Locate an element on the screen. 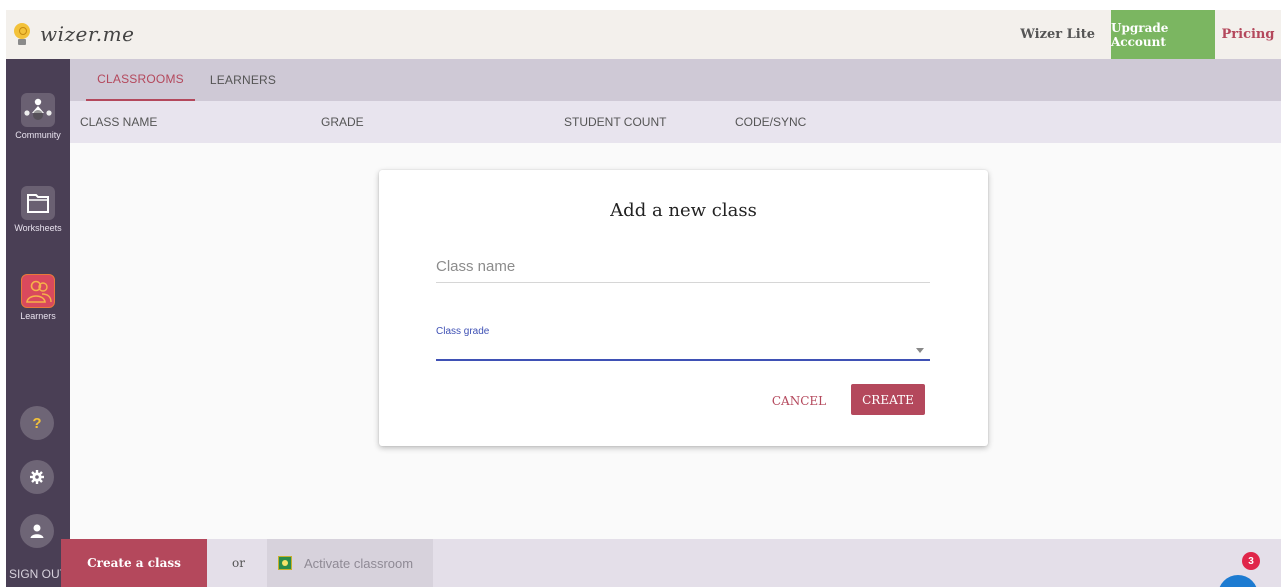 This screenshot has width=1281, height=587. sidebar-item-community: Community is located at coordinates (38, 116).